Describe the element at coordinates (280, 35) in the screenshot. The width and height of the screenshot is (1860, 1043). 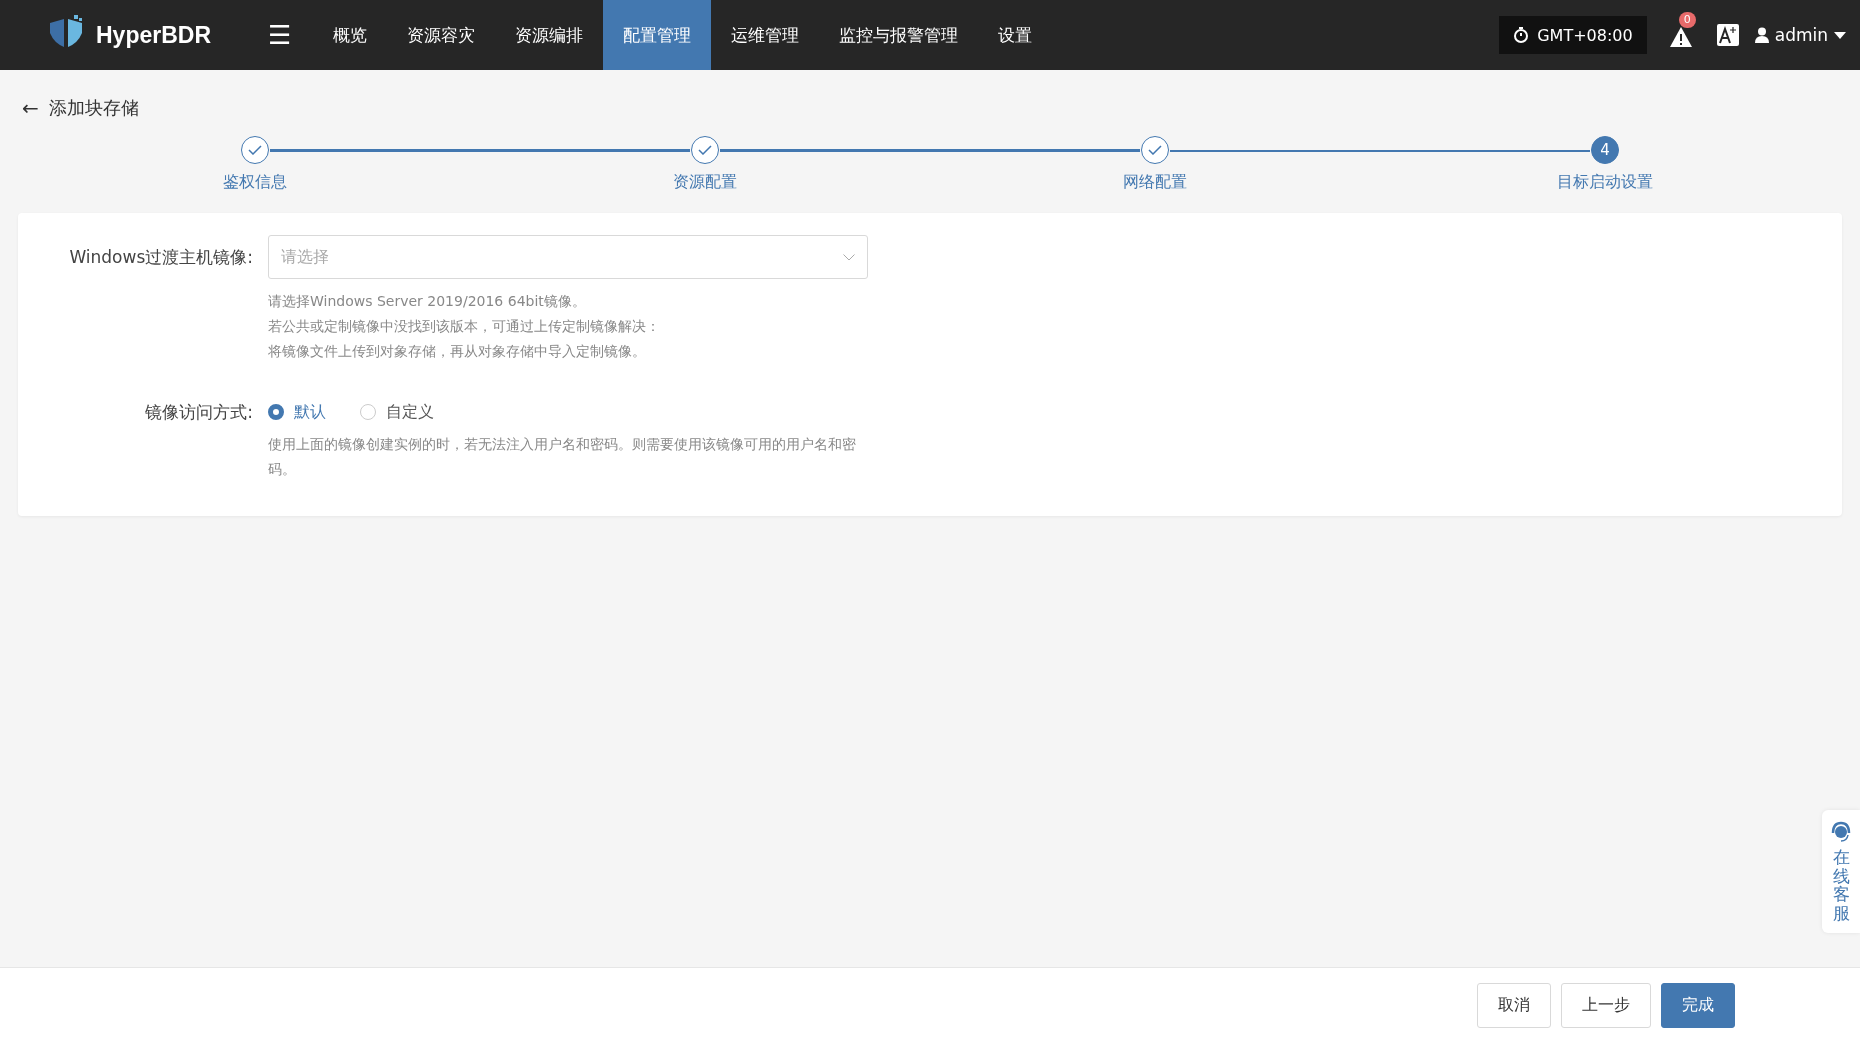
I see `menu-button: ☰` at that location.